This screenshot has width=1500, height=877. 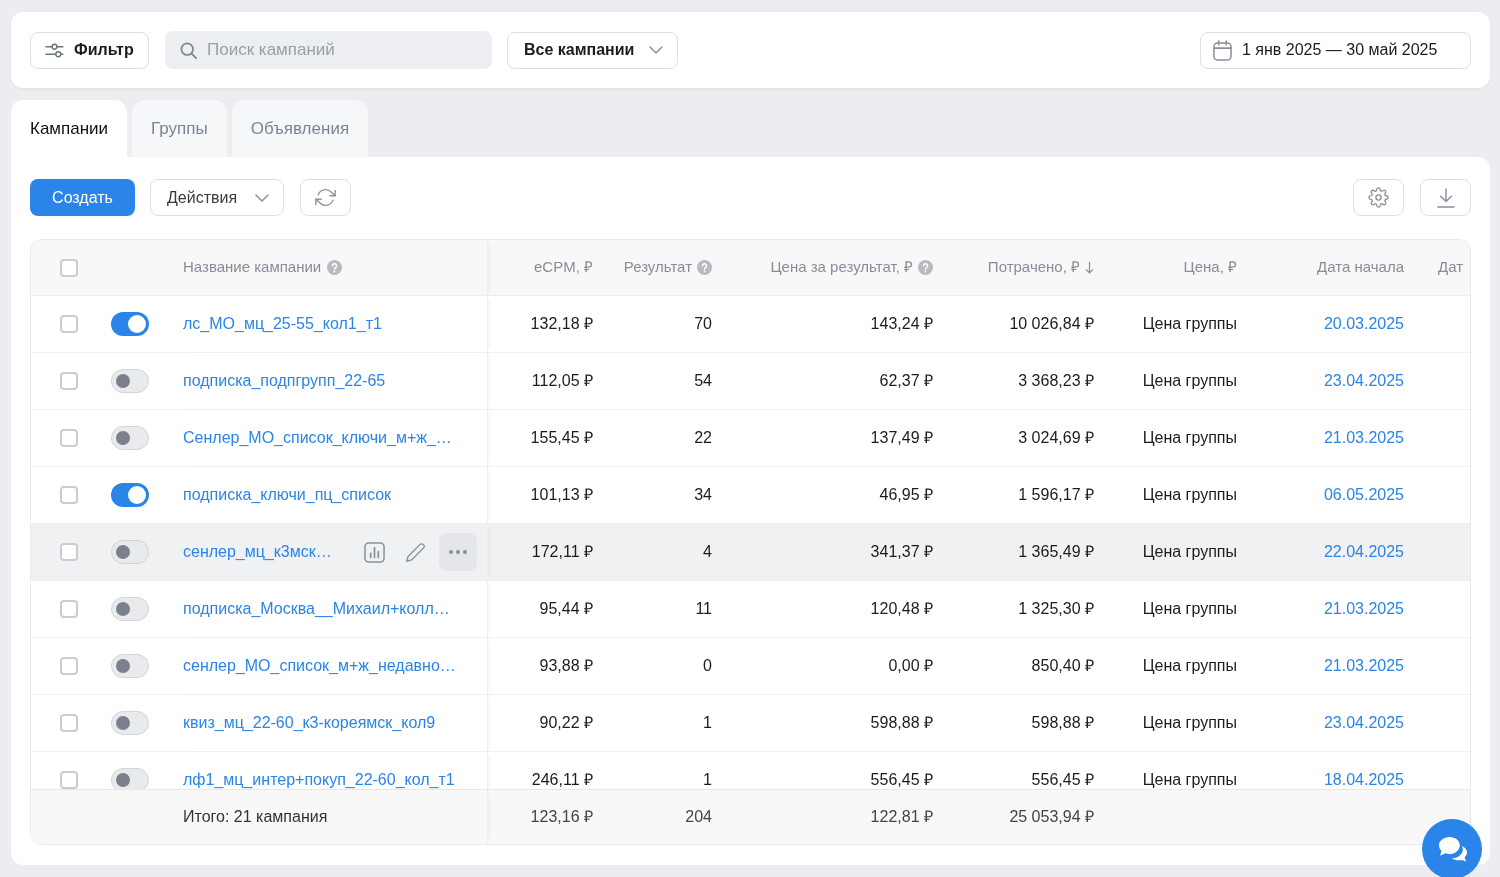 I want to click on start-date-link: 06.05.2025, so click(x=1363, y=495).